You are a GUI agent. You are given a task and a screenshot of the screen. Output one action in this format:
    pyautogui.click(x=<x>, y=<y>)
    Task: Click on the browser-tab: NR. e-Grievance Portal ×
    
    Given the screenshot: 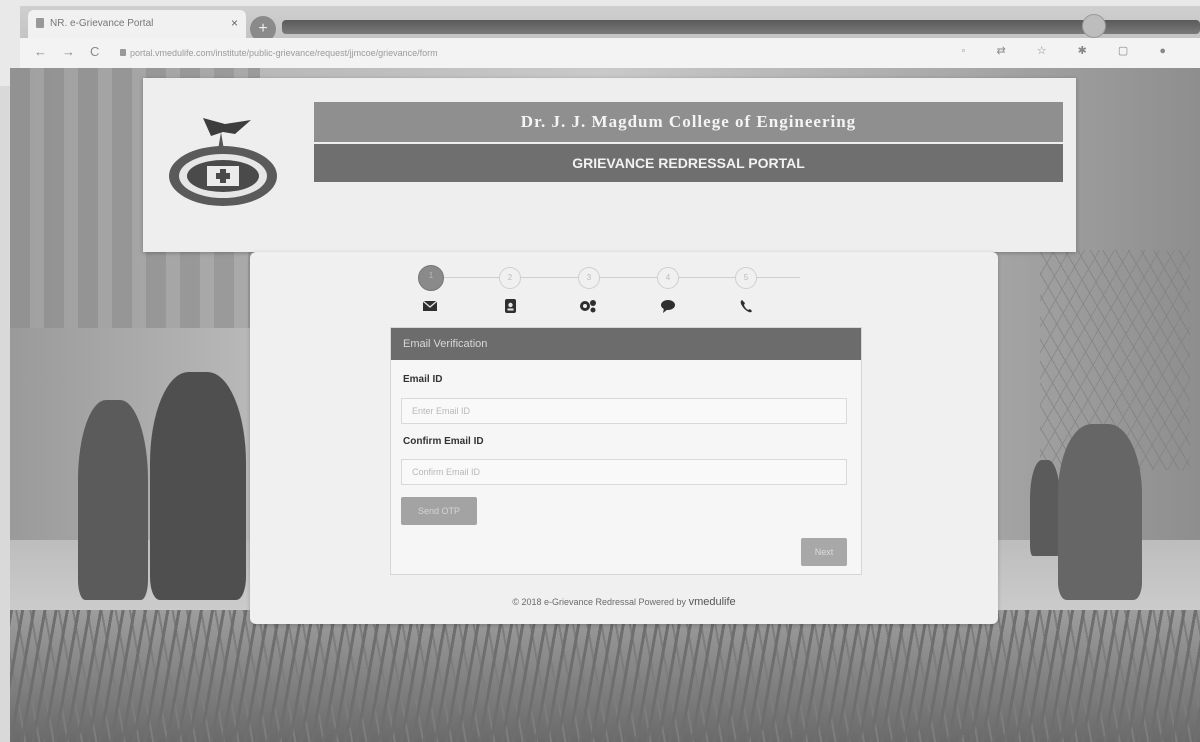 What is the action you would take?
    pyautogui.click(x=137, y=24)
    